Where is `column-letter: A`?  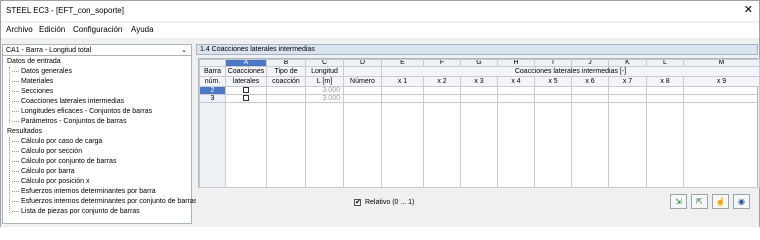
column-letter: A is located at coordinates (246, 63).